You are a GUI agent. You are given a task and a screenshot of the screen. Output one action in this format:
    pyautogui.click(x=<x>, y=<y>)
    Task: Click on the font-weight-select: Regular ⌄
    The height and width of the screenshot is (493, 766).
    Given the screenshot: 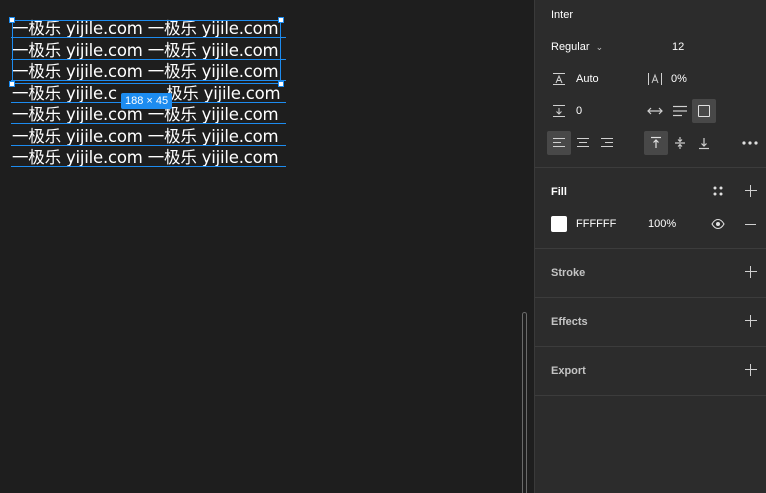 What is the action you would take?
    pyautogui.click(x=581, y=48)
    